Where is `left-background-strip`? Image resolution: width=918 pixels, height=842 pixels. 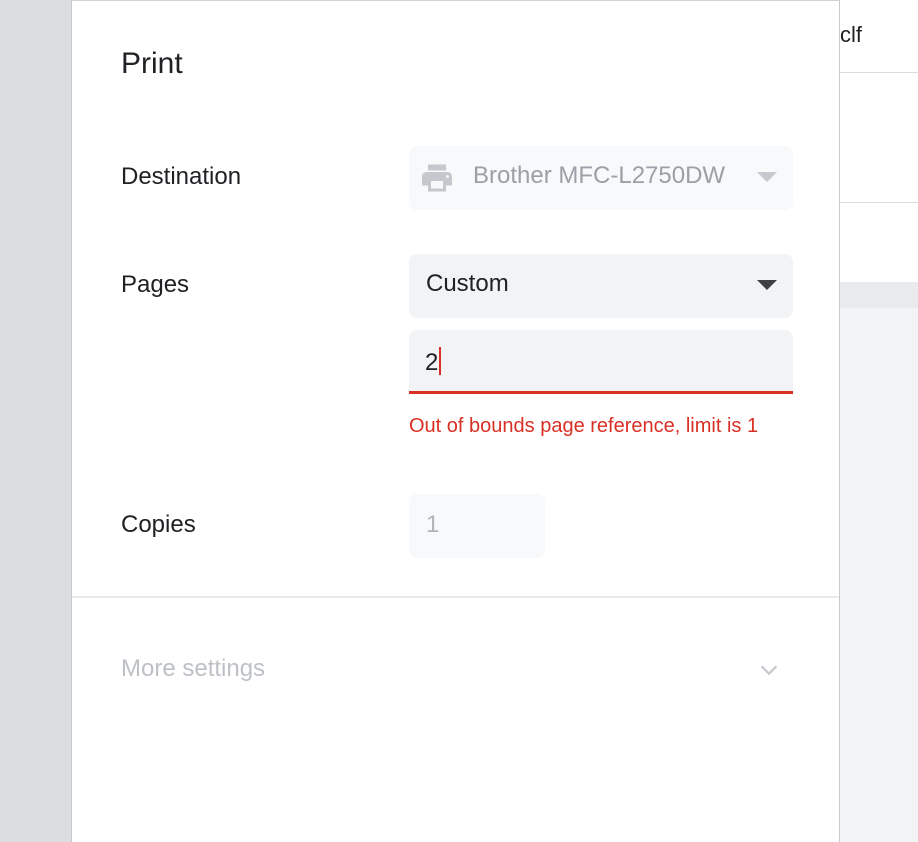
left-background-strip is located at coordinates (36, 421).